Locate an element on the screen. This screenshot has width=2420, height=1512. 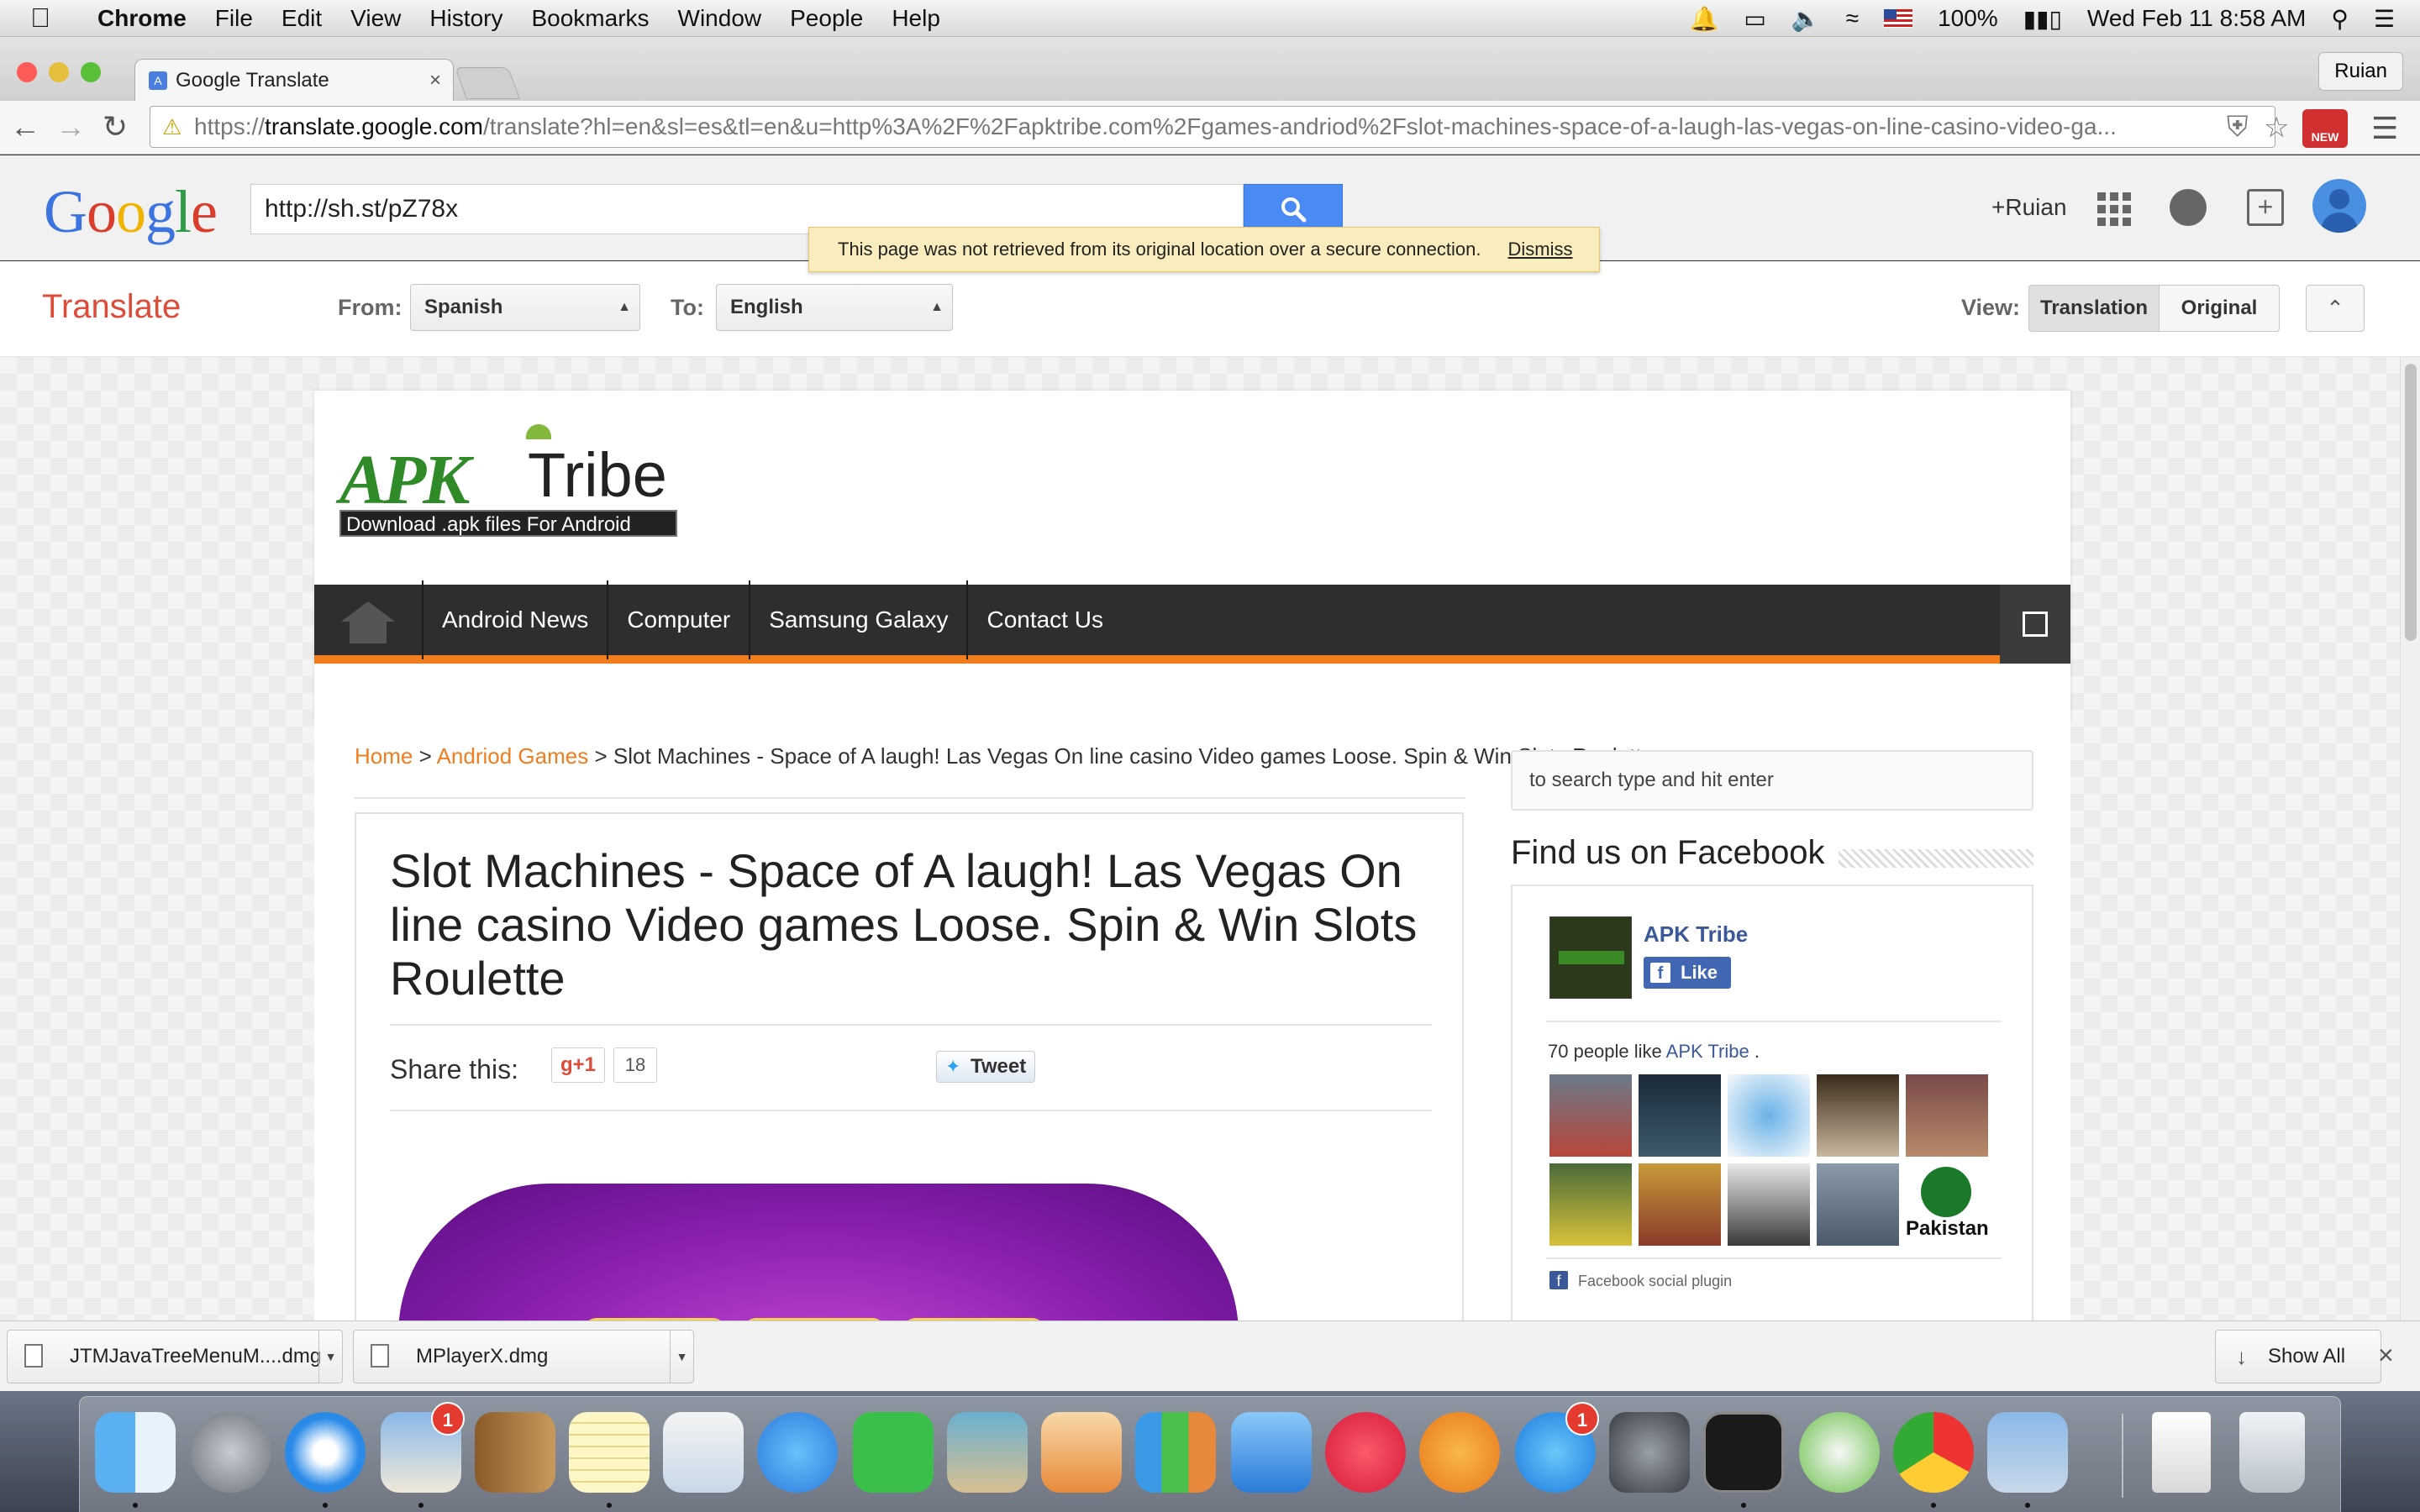
facebook-page-name: APK Tribe is located at coordinates (1696, 934).